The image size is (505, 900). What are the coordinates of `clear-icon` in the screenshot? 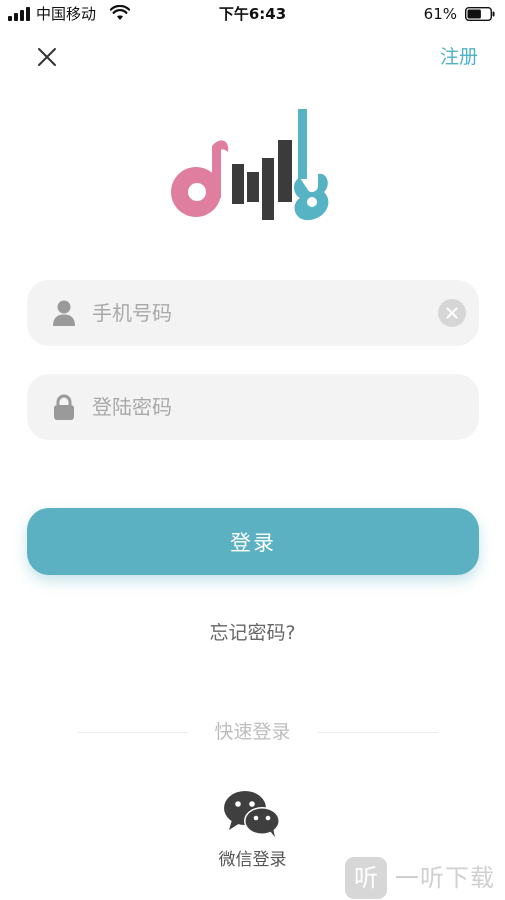 It's located at (452, 313).